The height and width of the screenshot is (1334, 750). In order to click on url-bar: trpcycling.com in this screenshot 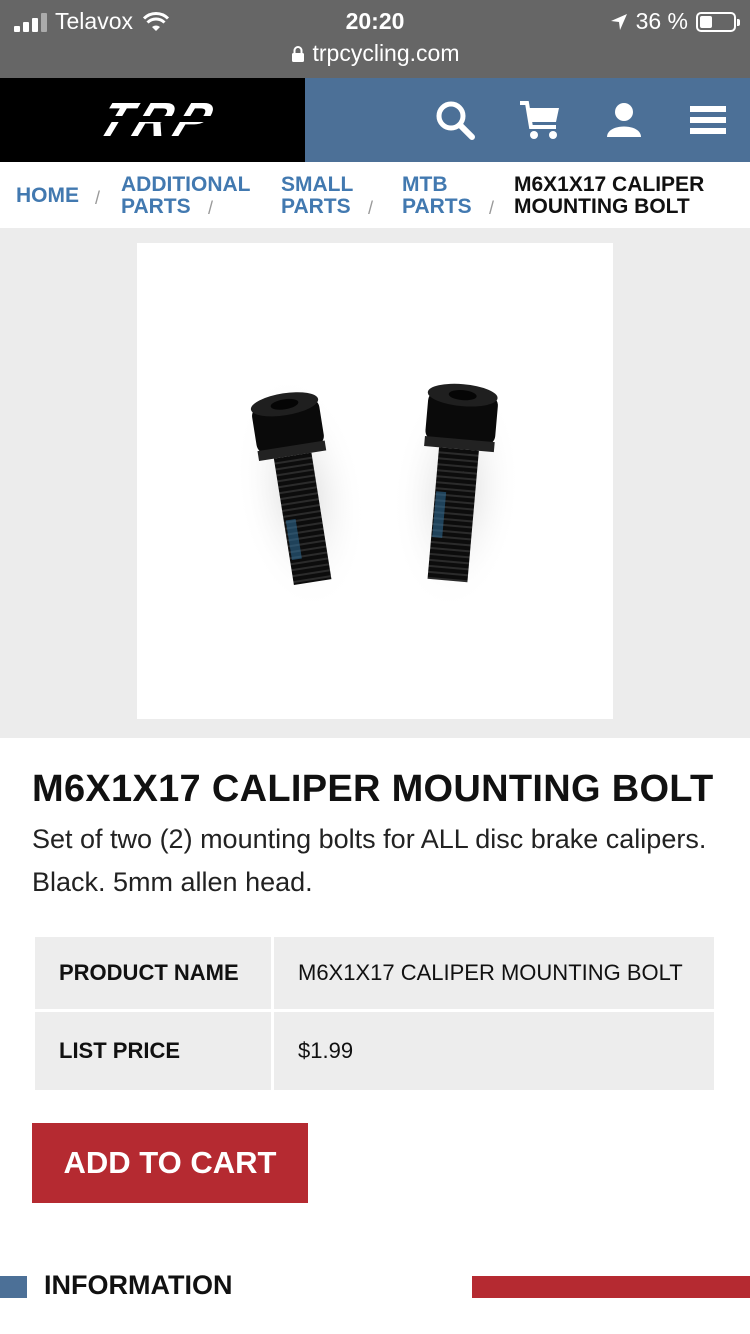, I will do `click(375, 53)`.